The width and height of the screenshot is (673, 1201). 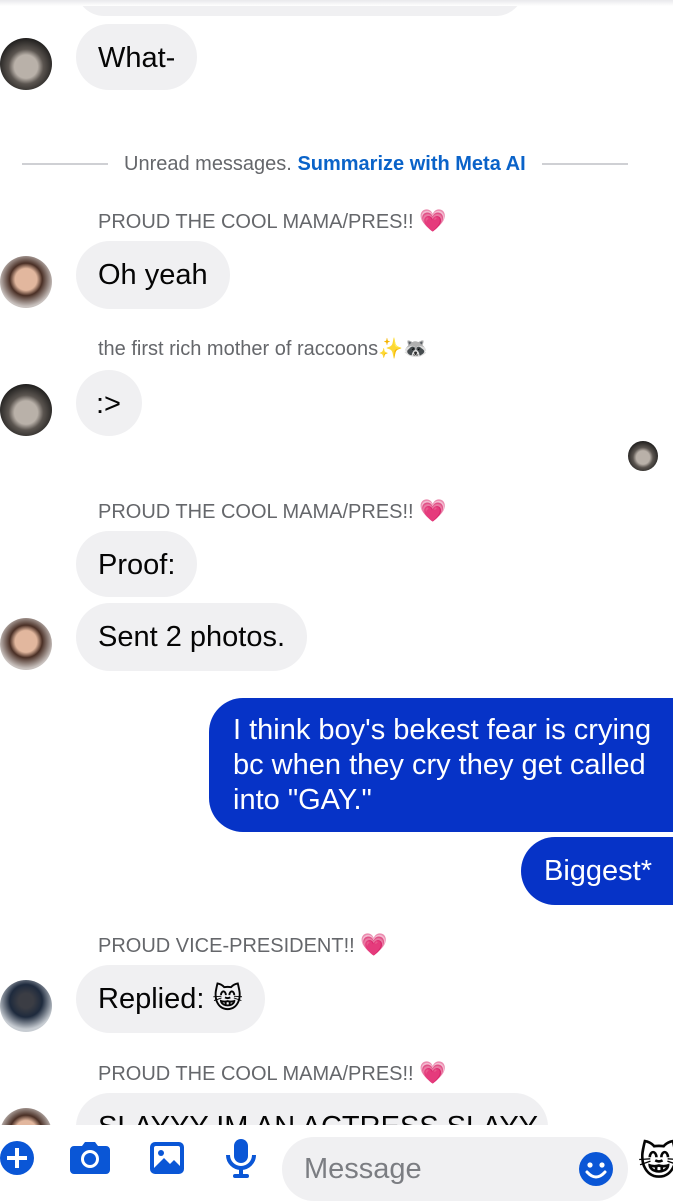 What do you see at coordinates (415, 349) in the screenshot?
I see `raccoon-icon: 🦝` at bounding box center [415, 349].